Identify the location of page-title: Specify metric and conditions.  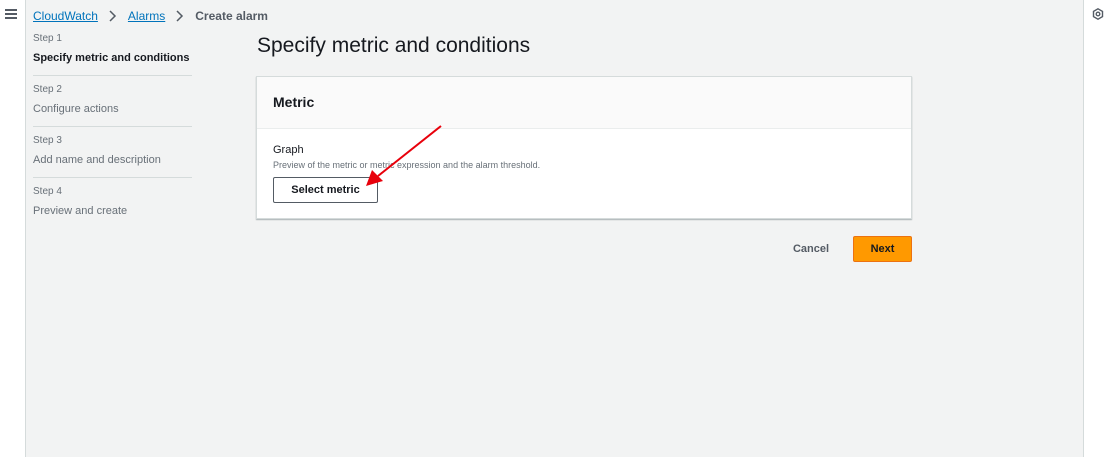
(394, 45).